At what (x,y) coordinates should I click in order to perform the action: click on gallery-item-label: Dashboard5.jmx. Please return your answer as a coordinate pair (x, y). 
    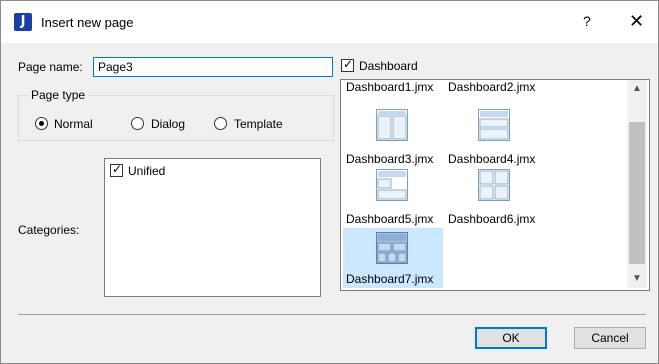
    Looking at the image, I should click on (395, 219).